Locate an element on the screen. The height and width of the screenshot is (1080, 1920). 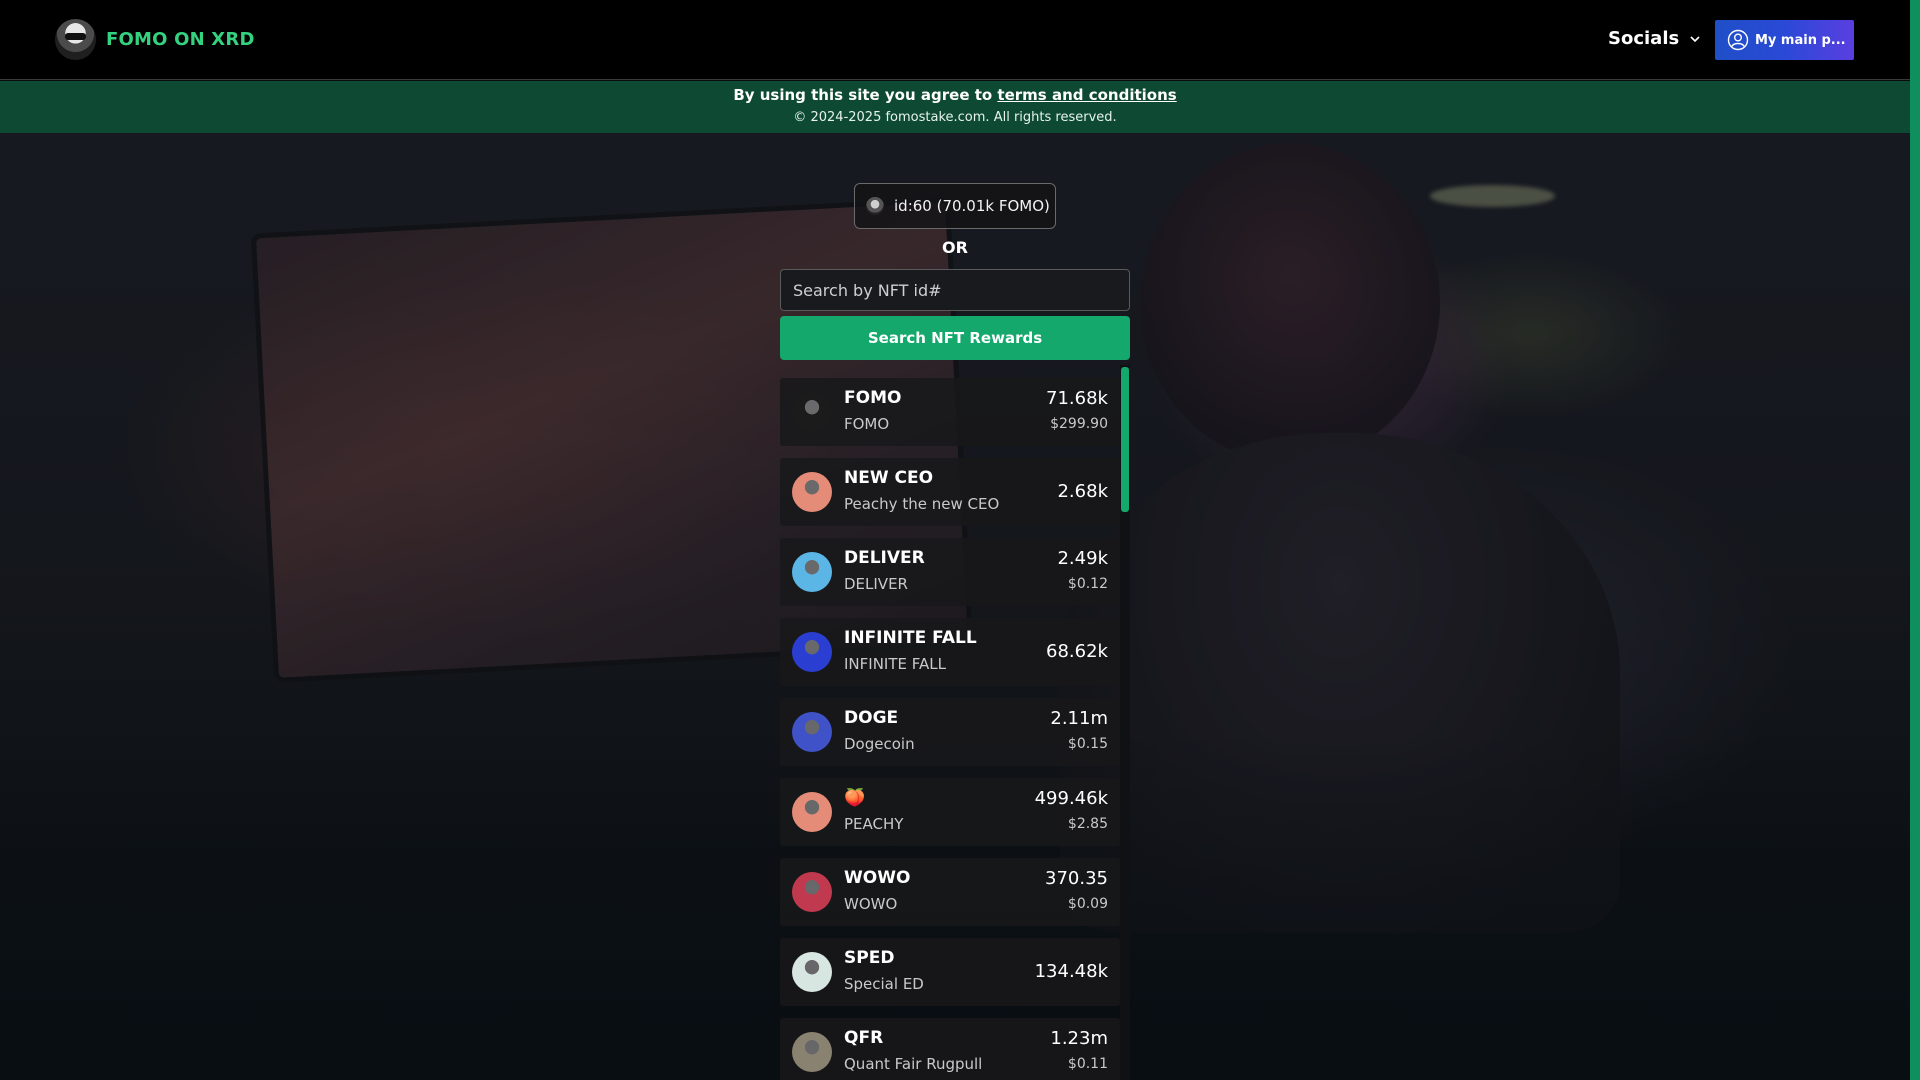
or-separator: OR is located at coordinates (955, 247).